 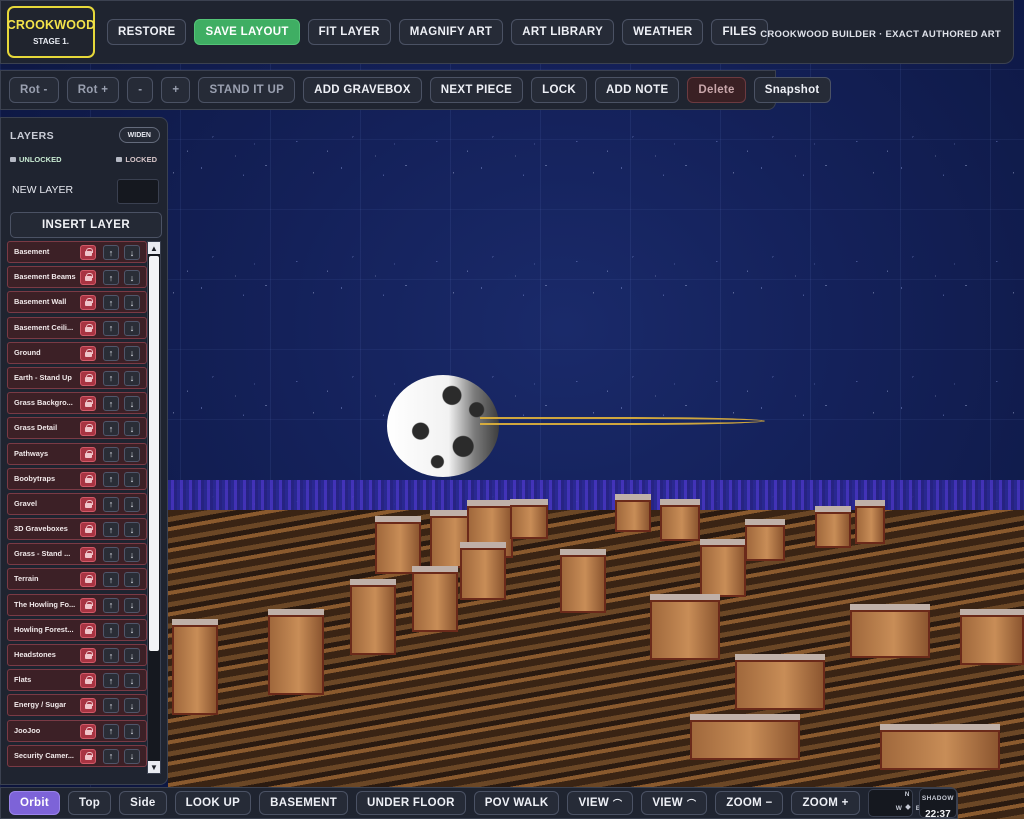 I want to click on zoom-in-button: ZOOM +, so click(x=825, y=803).